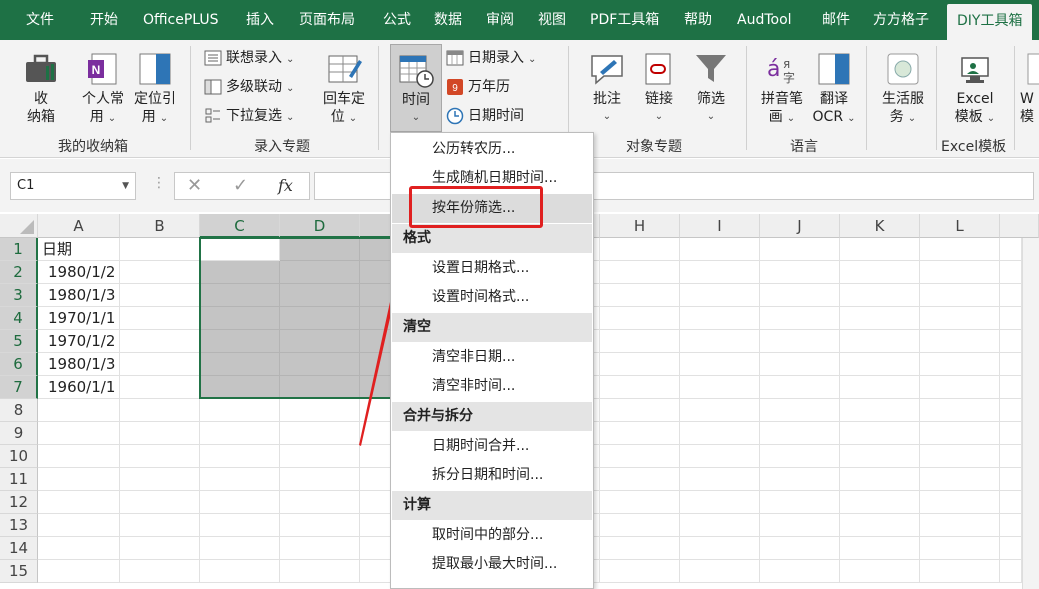  Describe the element at coordinates (834, 89) in the screenshot. I see `translate-button: 翻译 OCR ⌄` at that location.